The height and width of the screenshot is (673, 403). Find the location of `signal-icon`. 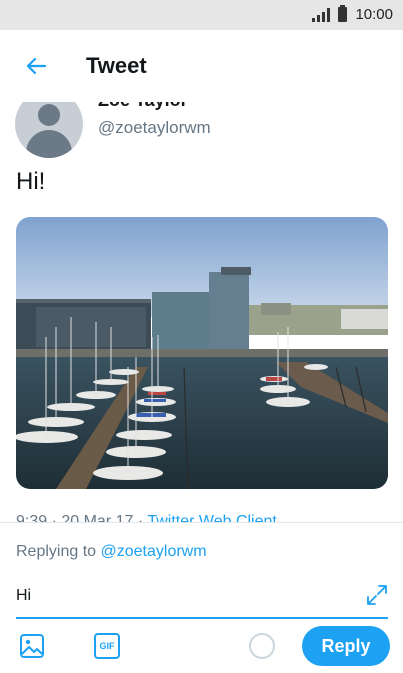

signal-icon is located at coordinates (321, 14).